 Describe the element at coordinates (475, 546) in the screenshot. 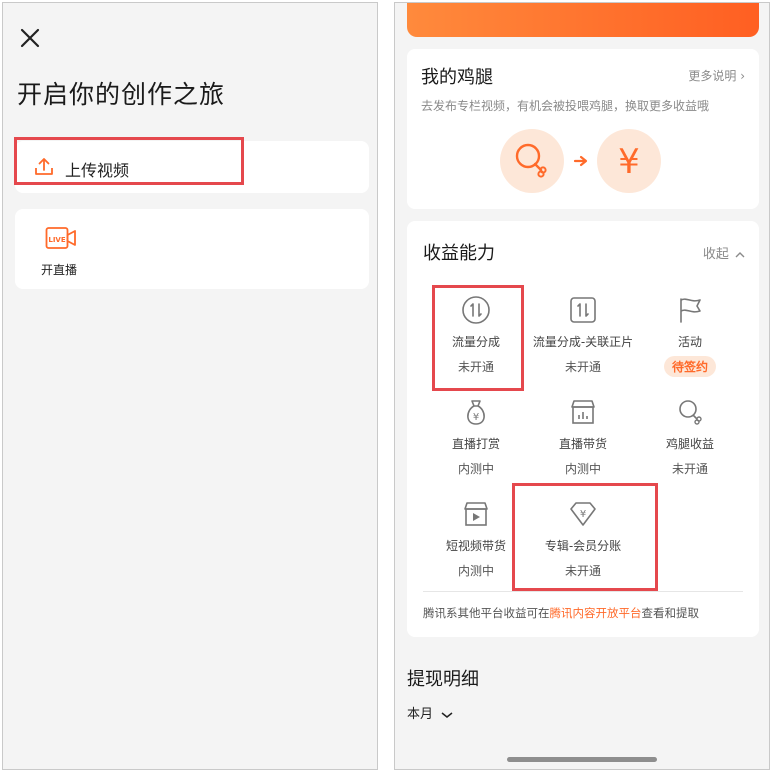

I see `income-item-label: 短视频带货` at that location.